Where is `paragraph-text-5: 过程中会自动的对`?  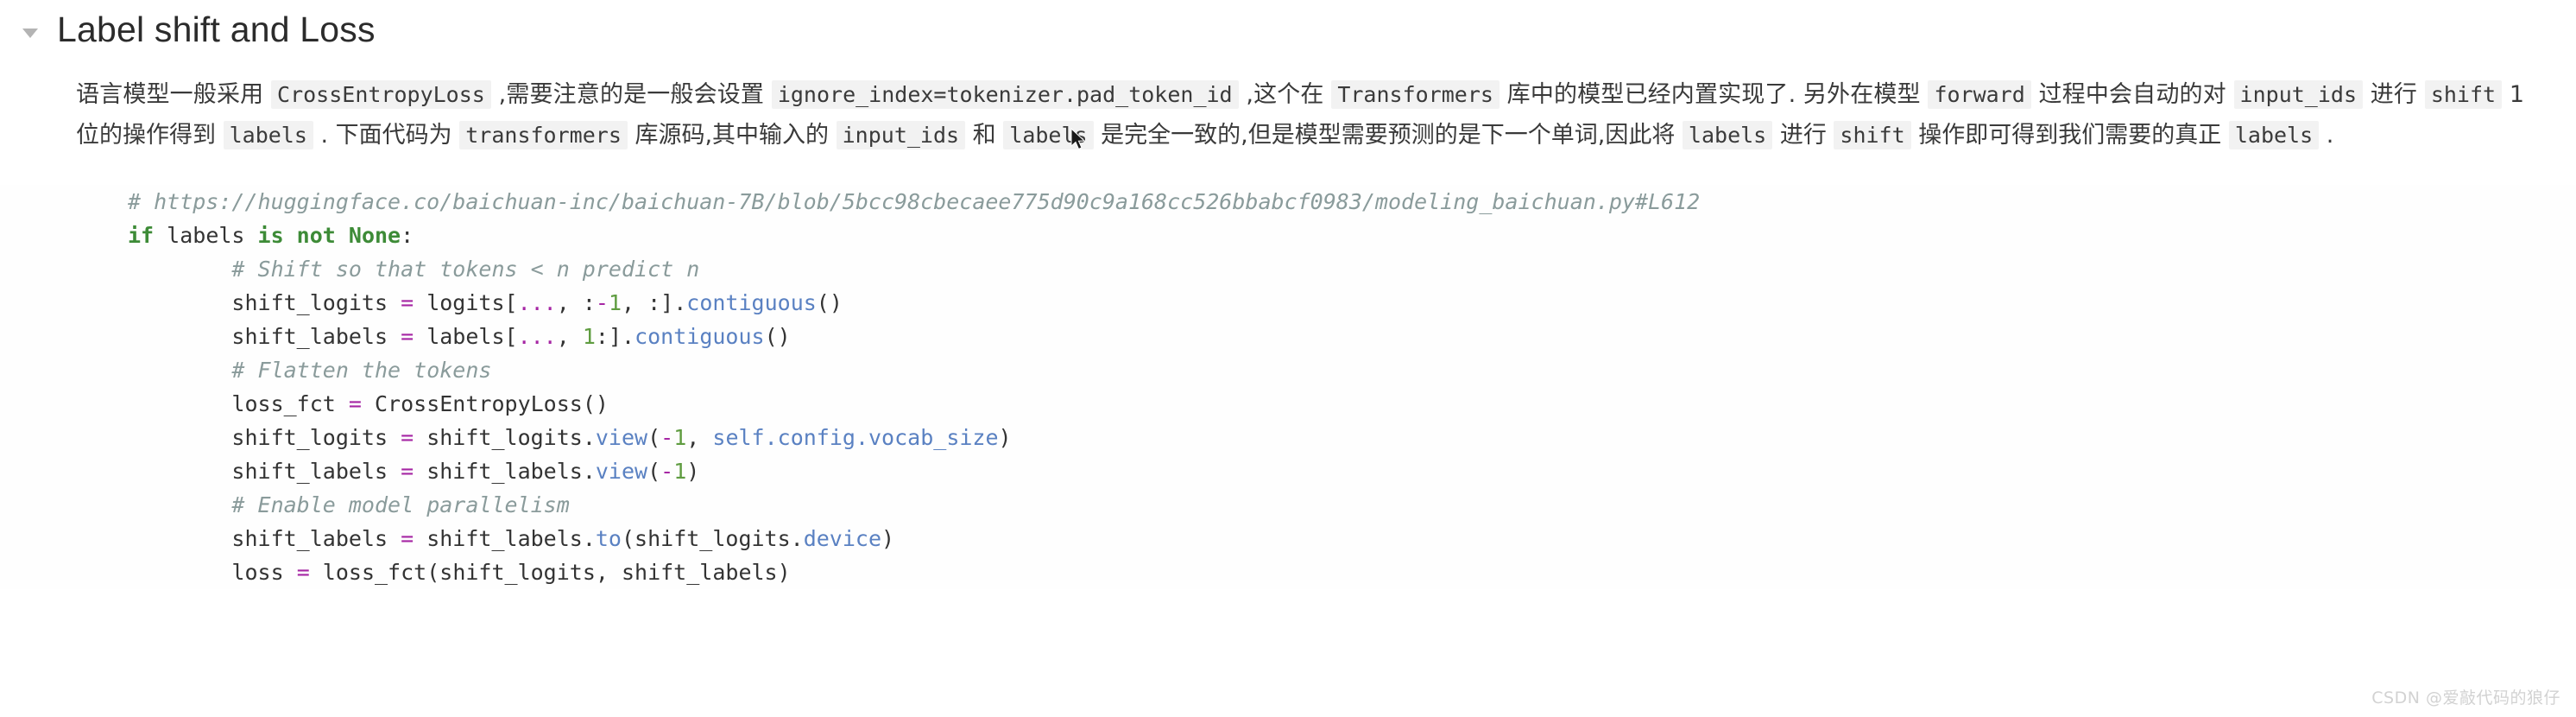
paragraph-text-5: 过程中会自动的对 is located at coordinates (2132, 94).